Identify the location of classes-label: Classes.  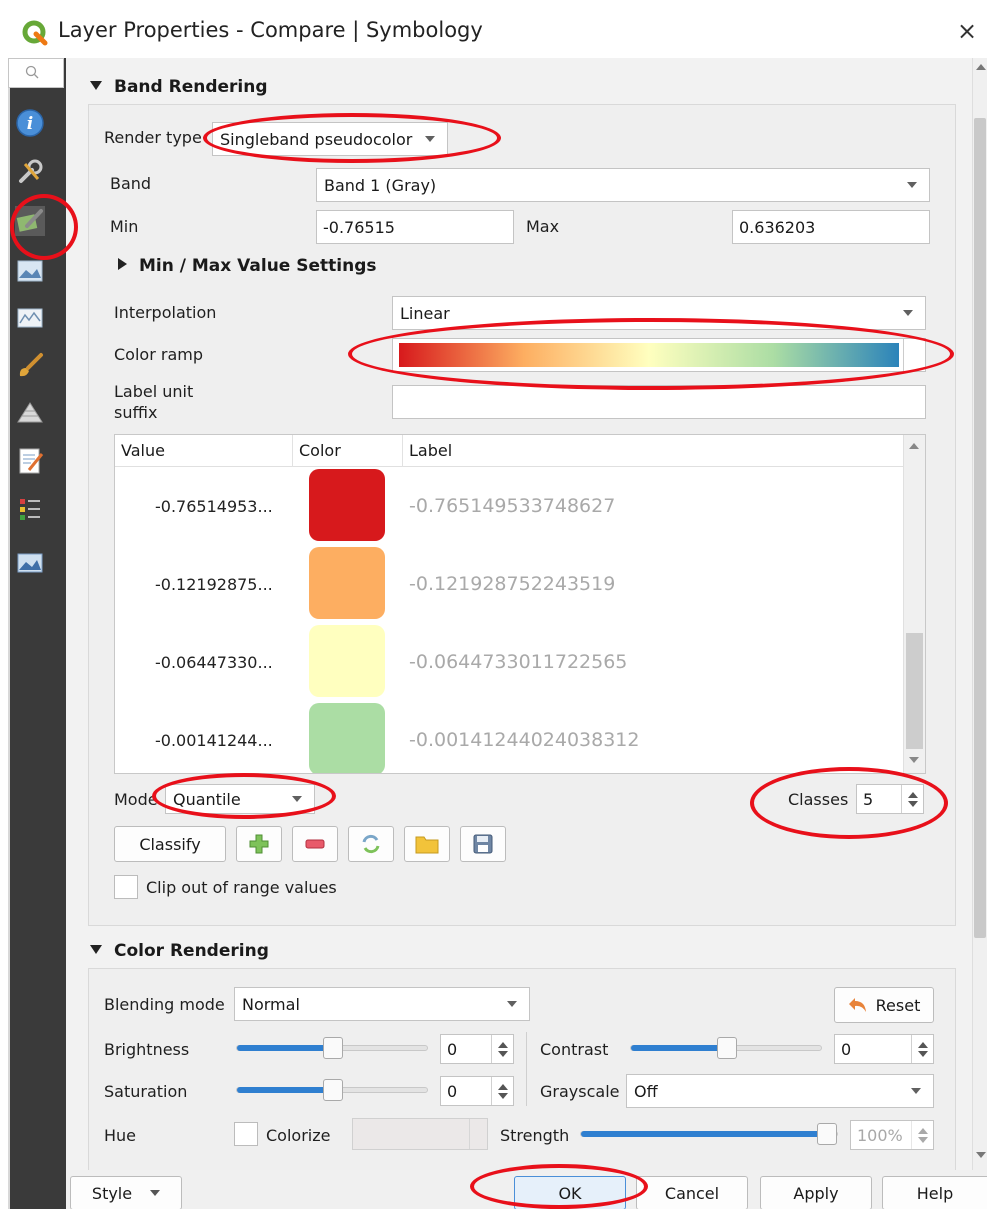
(818, 799).